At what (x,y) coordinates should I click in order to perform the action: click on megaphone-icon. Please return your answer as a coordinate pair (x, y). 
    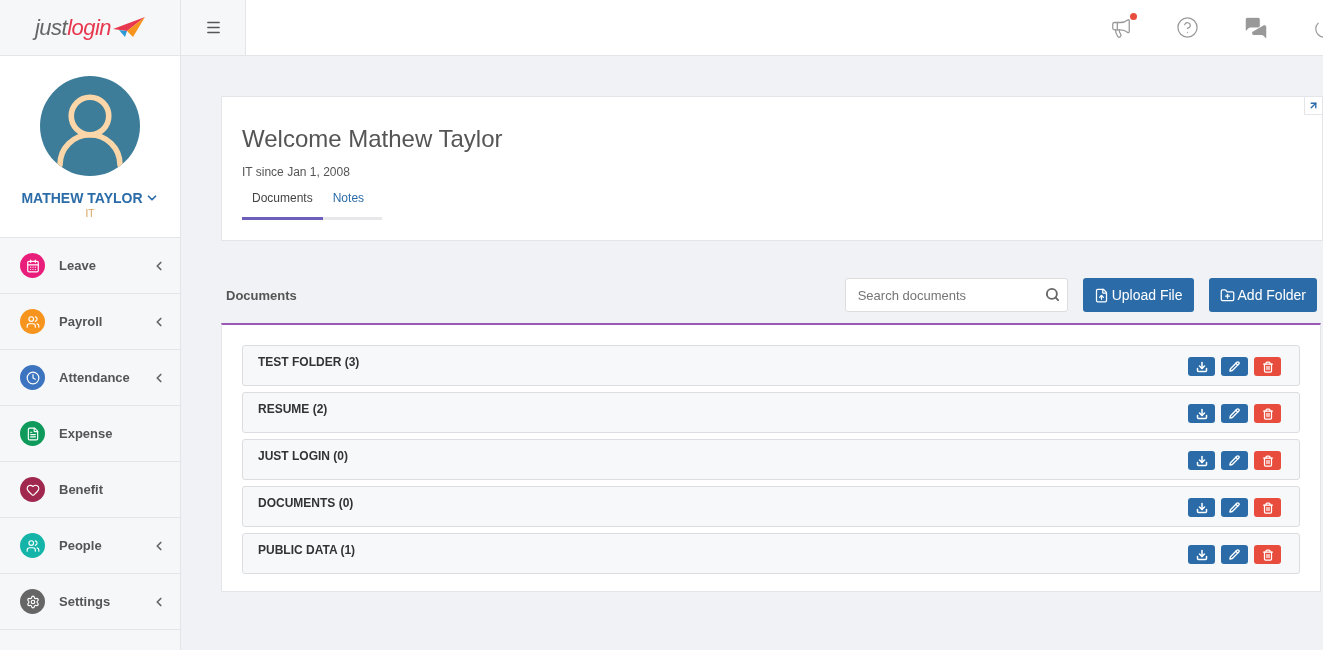
    Looking at the image, I should click on (1121, 27).